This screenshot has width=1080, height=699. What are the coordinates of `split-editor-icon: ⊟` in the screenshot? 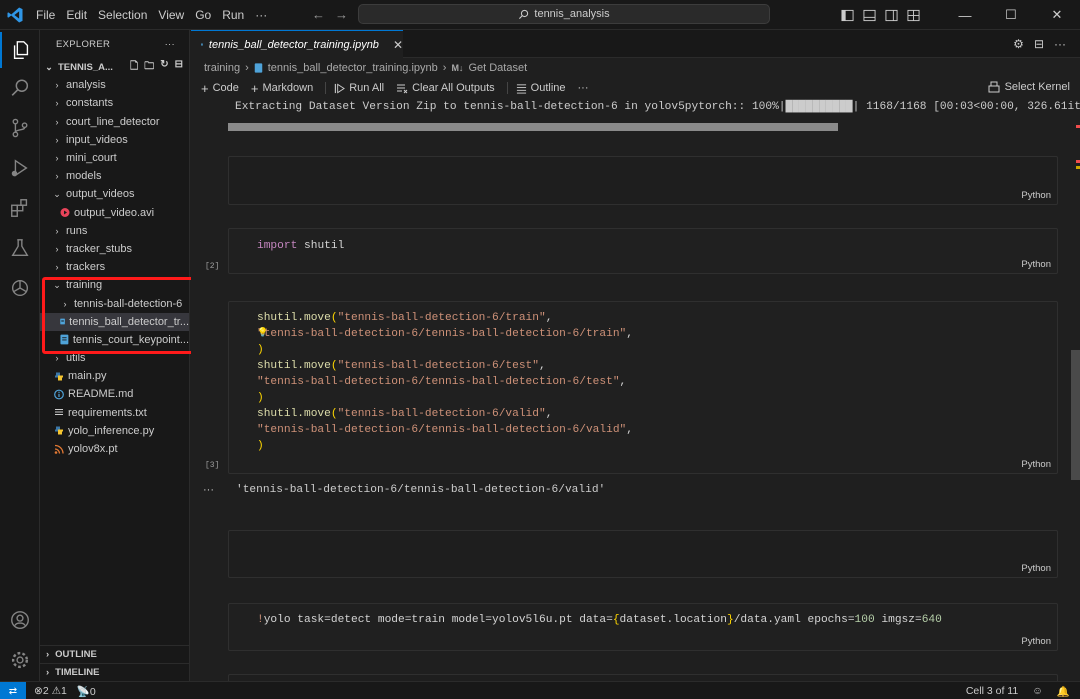 It's located at (1039, 44).